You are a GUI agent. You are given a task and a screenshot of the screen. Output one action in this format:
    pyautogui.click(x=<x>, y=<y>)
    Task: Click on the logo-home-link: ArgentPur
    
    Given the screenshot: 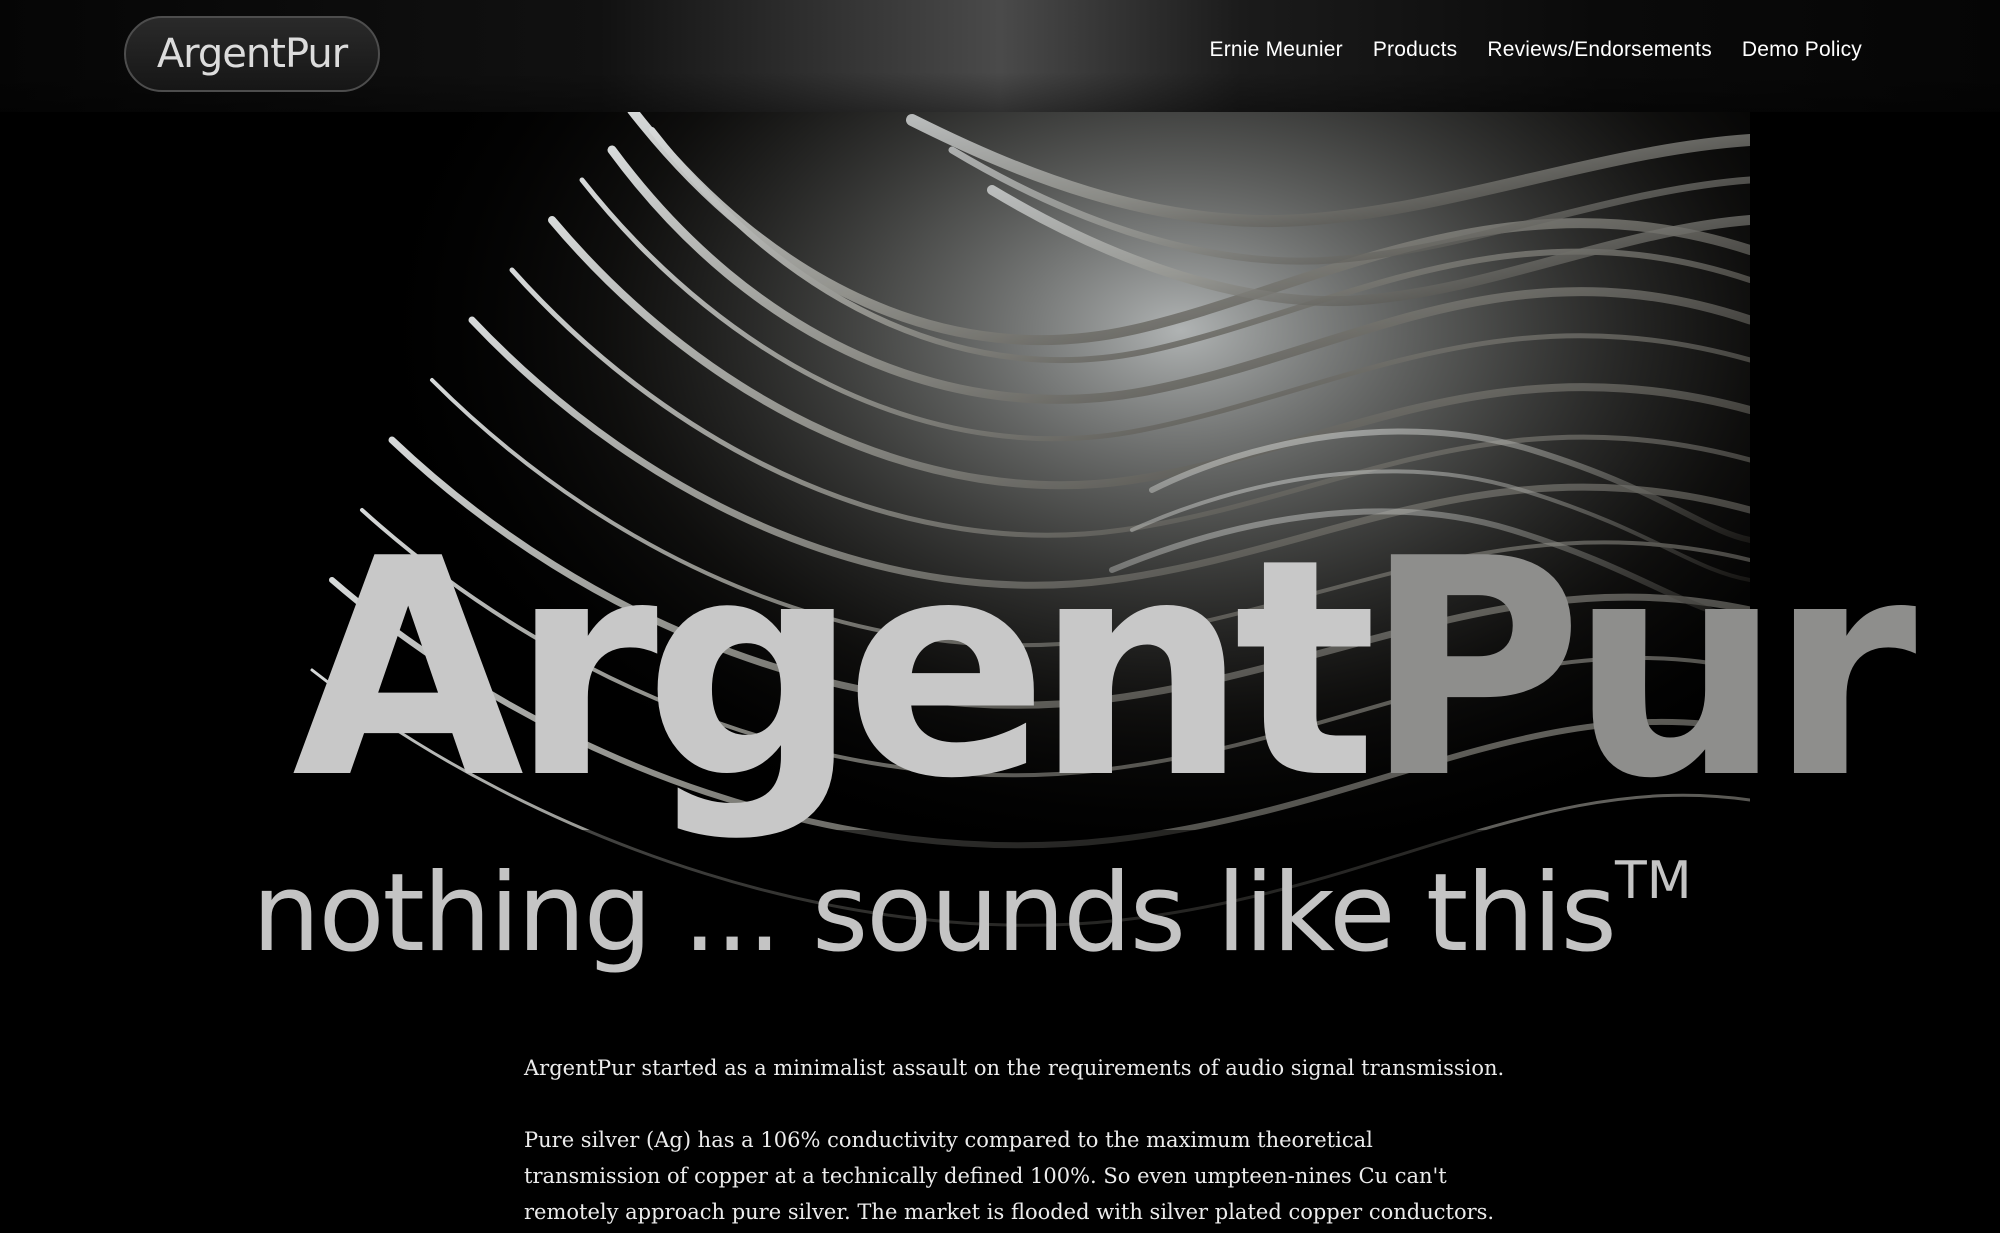 What is the action you would take?
    pyautogui.click(x=252, y=54)
    